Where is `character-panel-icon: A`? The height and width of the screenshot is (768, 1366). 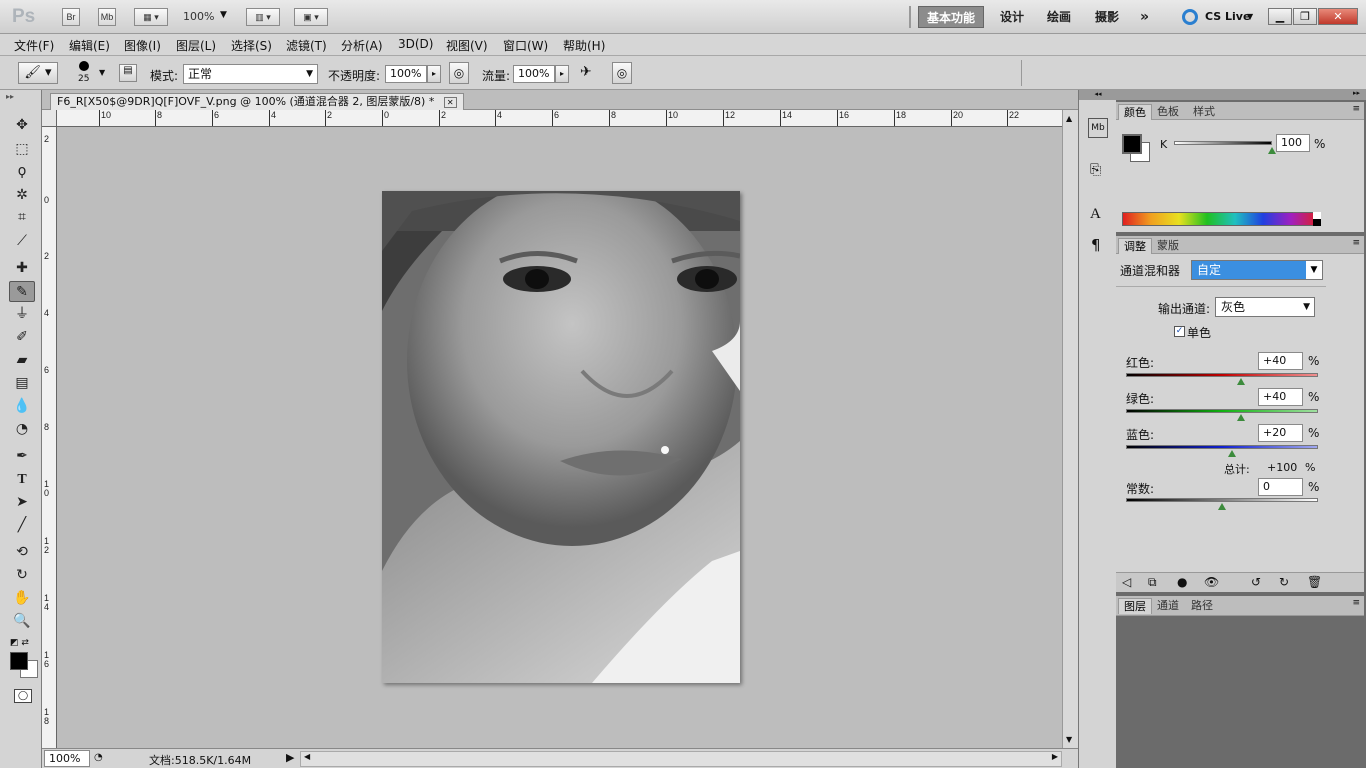
character-panel-icon: A is located at coordinates (1095, 214).